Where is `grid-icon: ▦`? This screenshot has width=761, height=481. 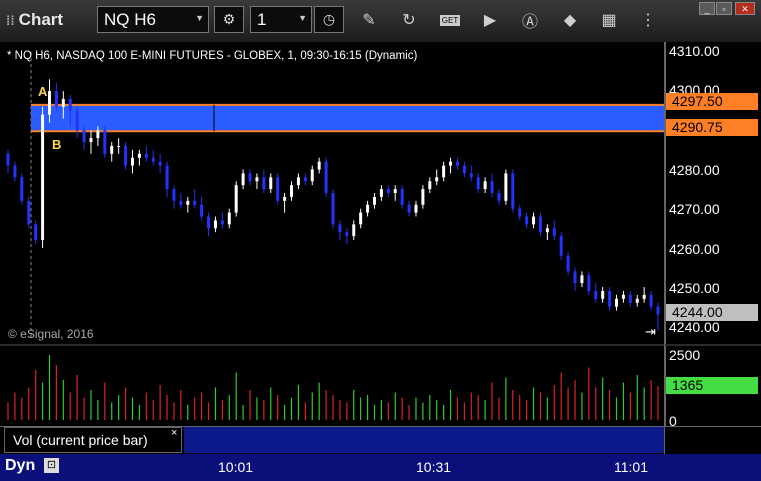
grid-icon: ▦ is located at coordinates (609, 20).